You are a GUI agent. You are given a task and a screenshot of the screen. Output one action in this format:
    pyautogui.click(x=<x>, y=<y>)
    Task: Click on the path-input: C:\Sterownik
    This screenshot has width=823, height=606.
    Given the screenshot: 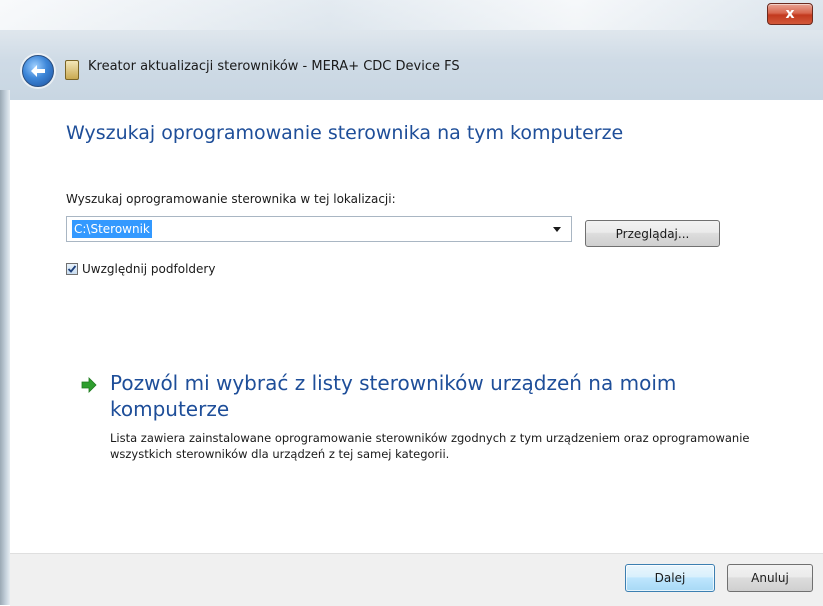 What is the action you would take?
    pyautogui.click(x=112, y=229)
    